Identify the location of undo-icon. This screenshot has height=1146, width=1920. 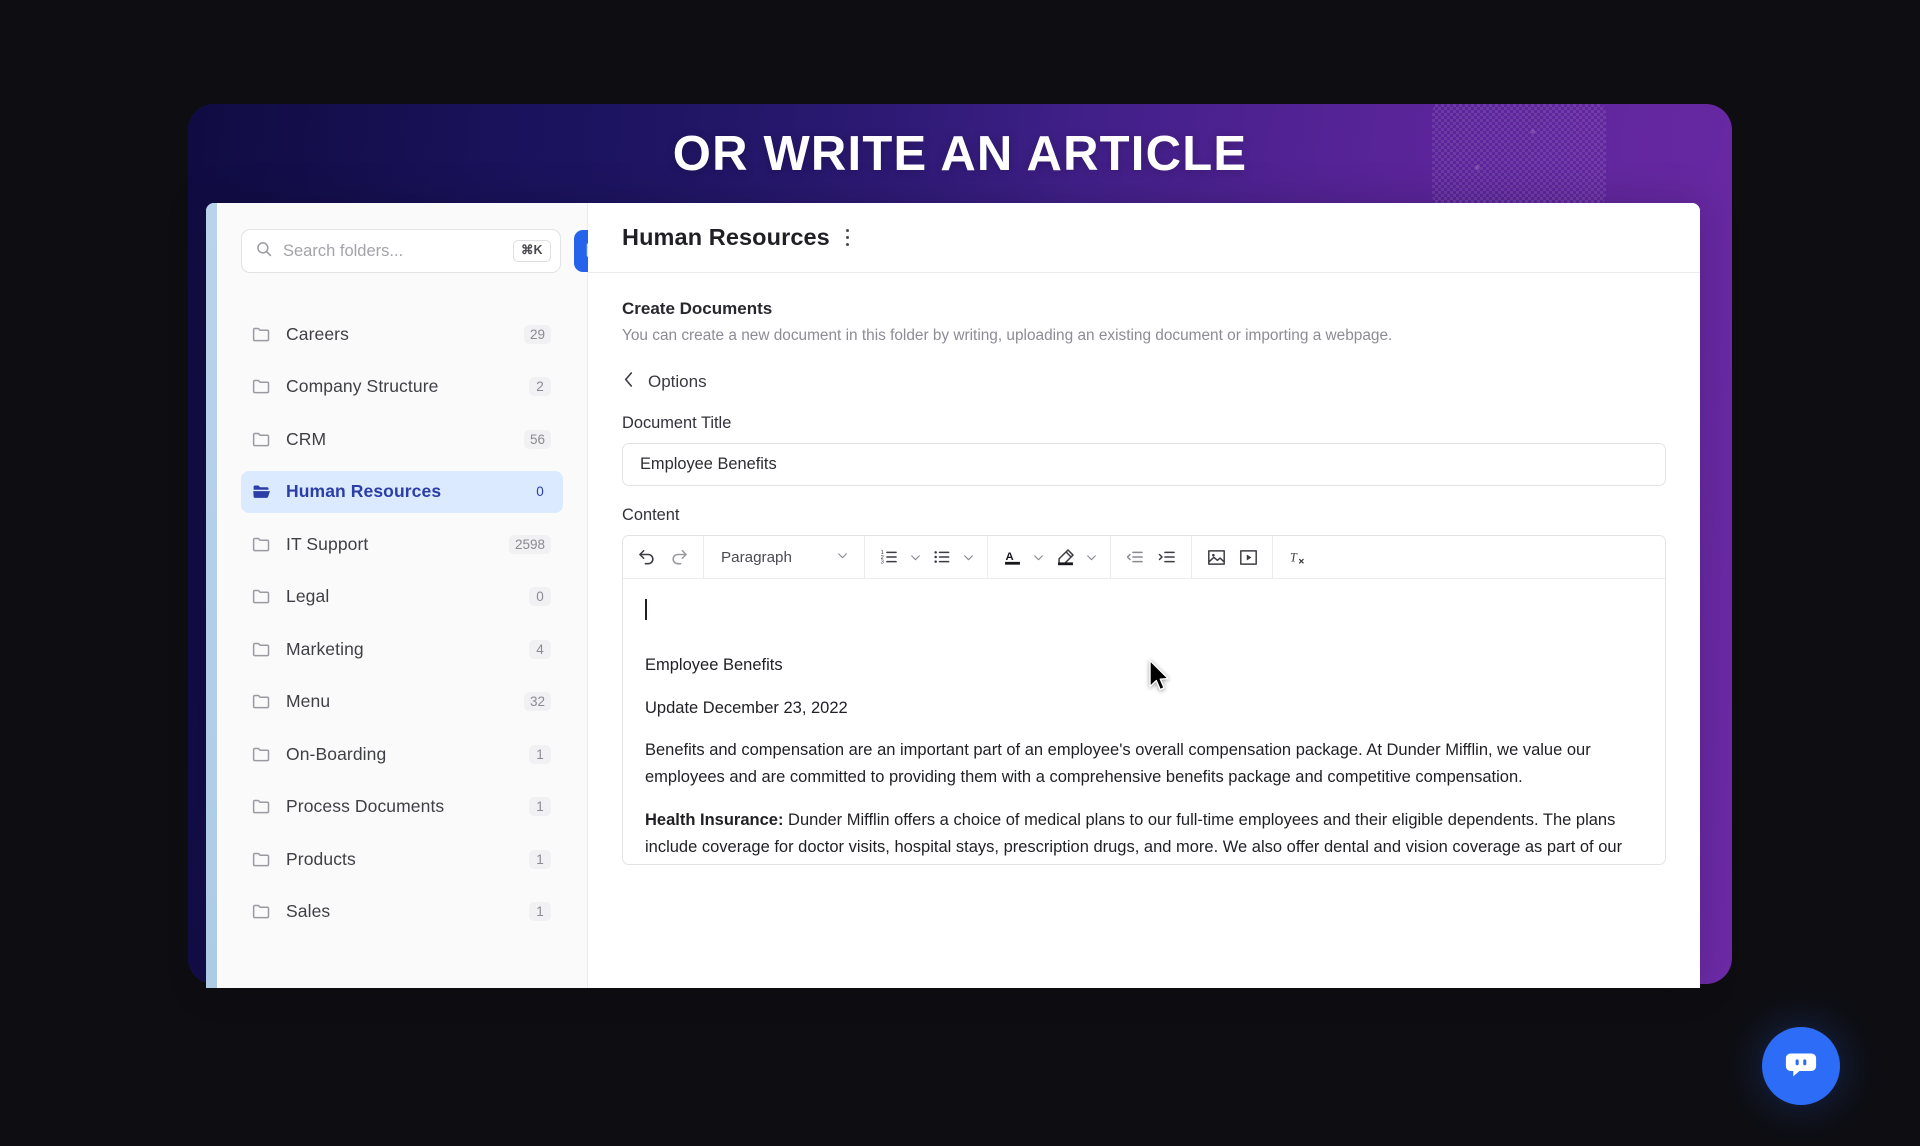
(647, 557).